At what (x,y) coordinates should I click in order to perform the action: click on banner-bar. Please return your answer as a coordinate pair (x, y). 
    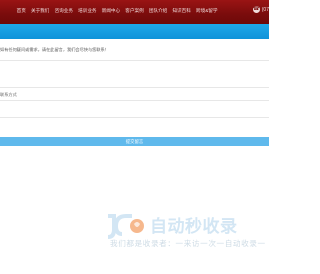
    Looking at the image, I should click on (134, 31).